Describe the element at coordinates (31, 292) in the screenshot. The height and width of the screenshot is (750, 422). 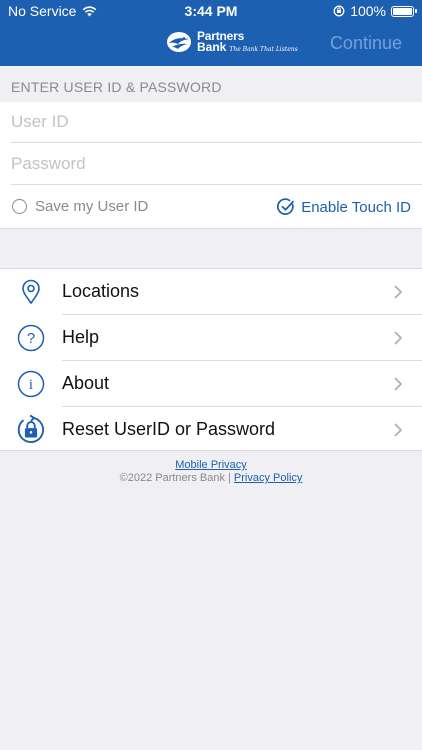
I see `location-pin-icon` at that location.